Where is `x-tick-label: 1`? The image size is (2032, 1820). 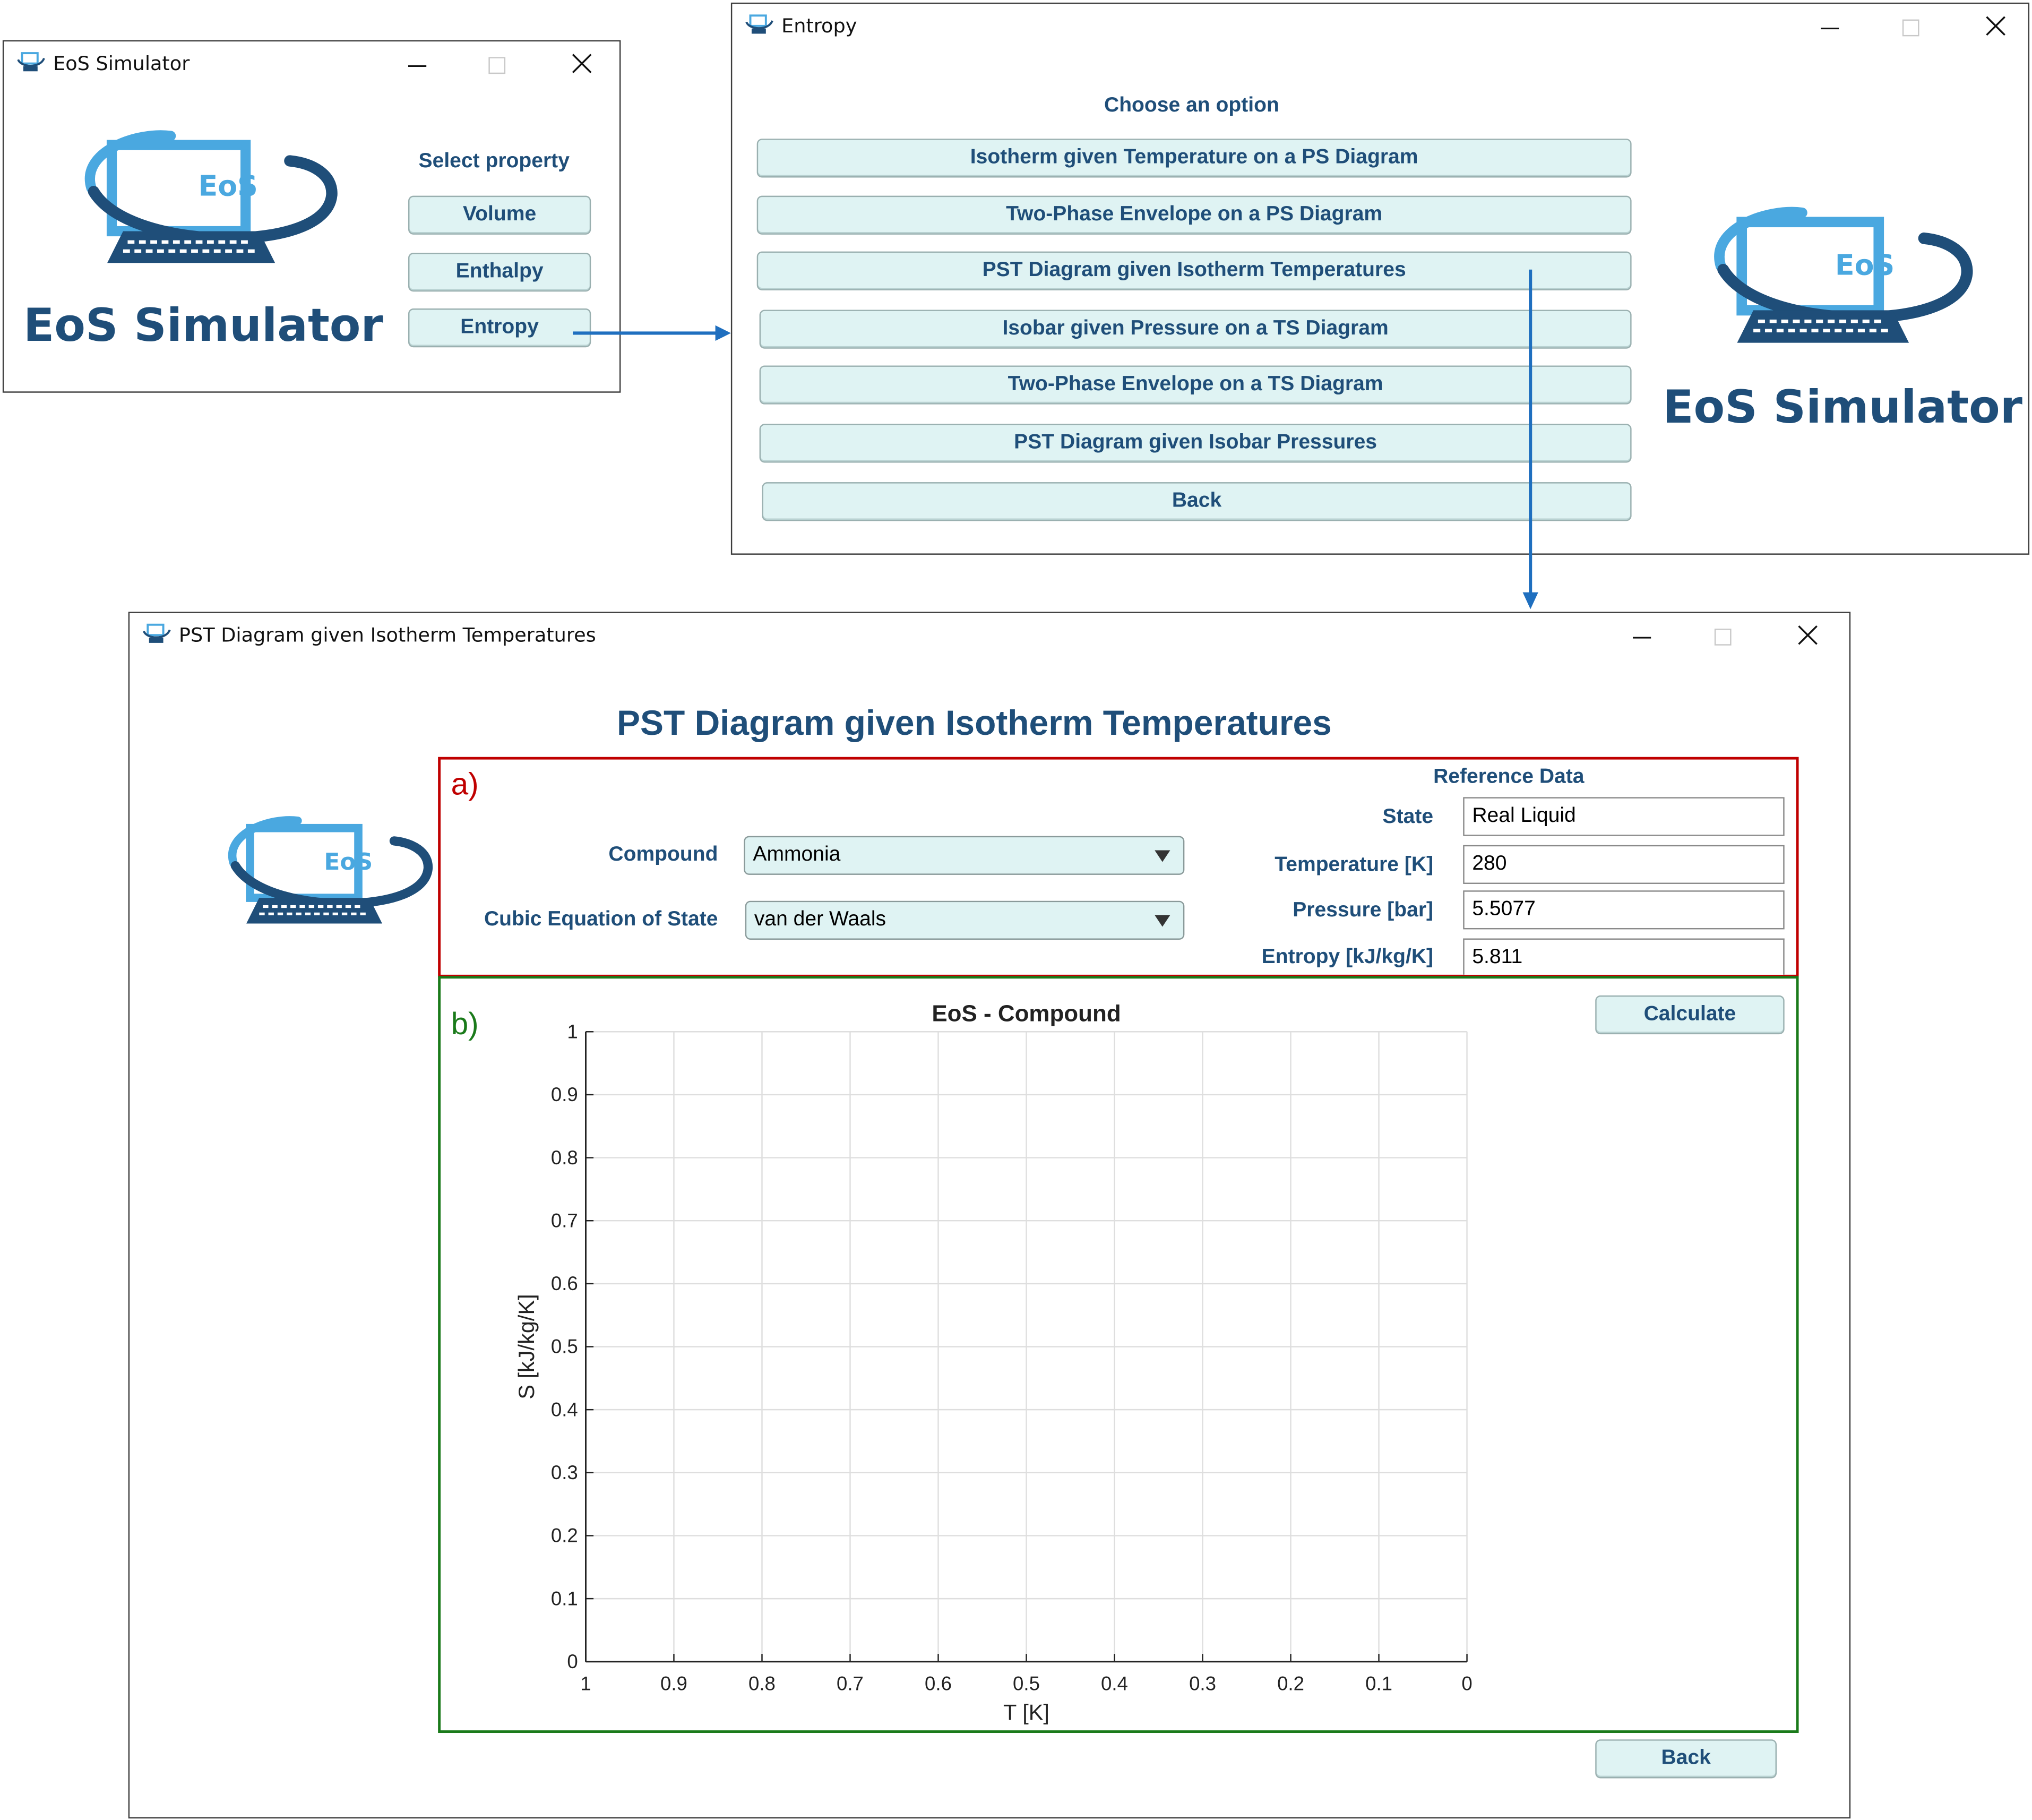
x-tick-label: 1 is located at coordinates (585, 1683).